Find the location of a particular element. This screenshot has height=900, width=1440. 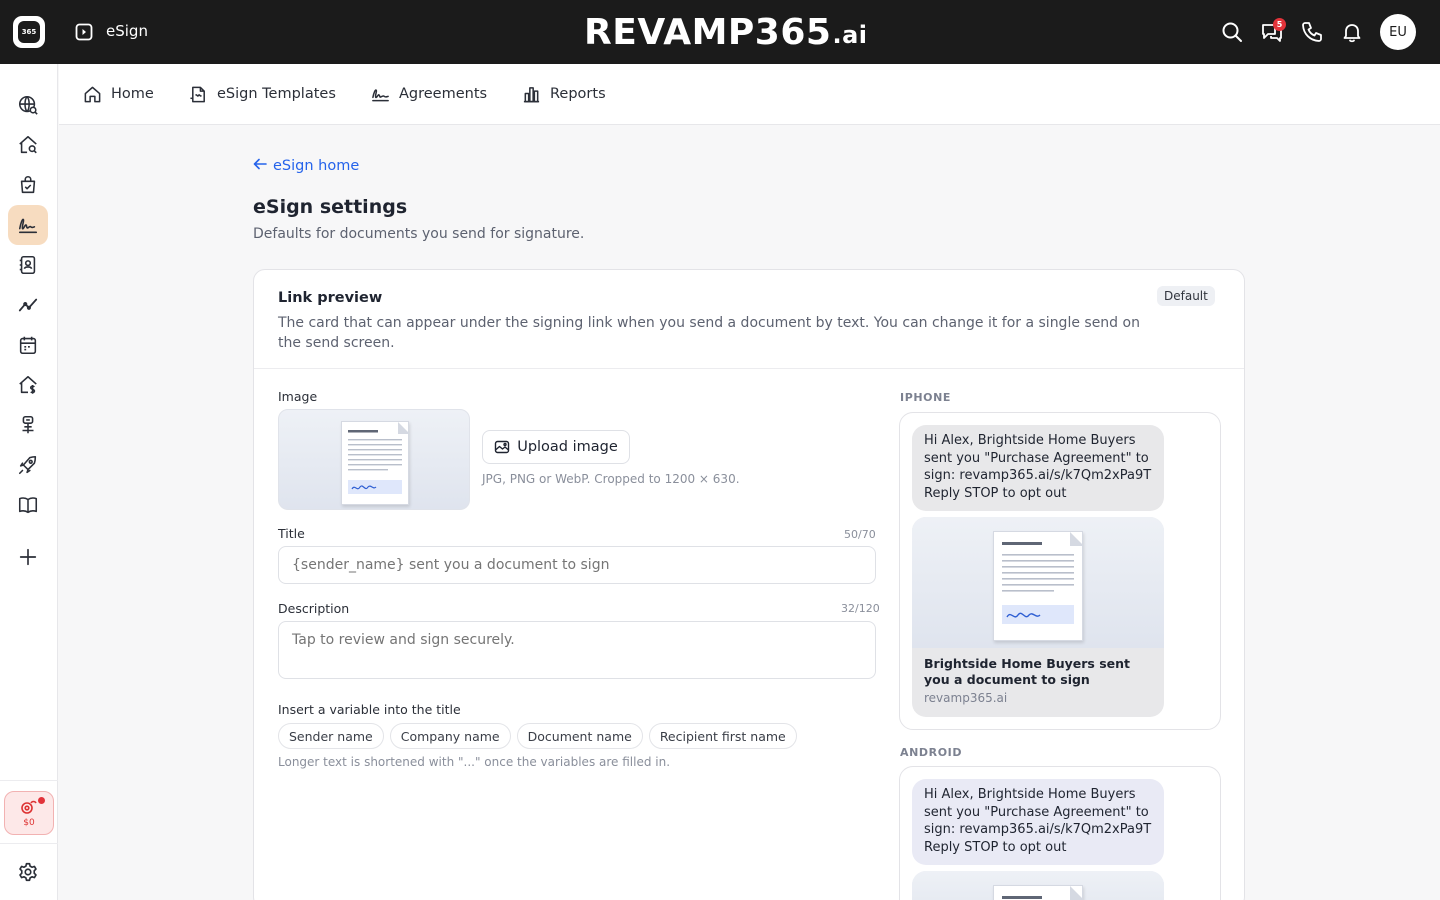

top-bar: 365 eSign REVAMP365 .ai 5 EU is located at coordinates (720, 32).